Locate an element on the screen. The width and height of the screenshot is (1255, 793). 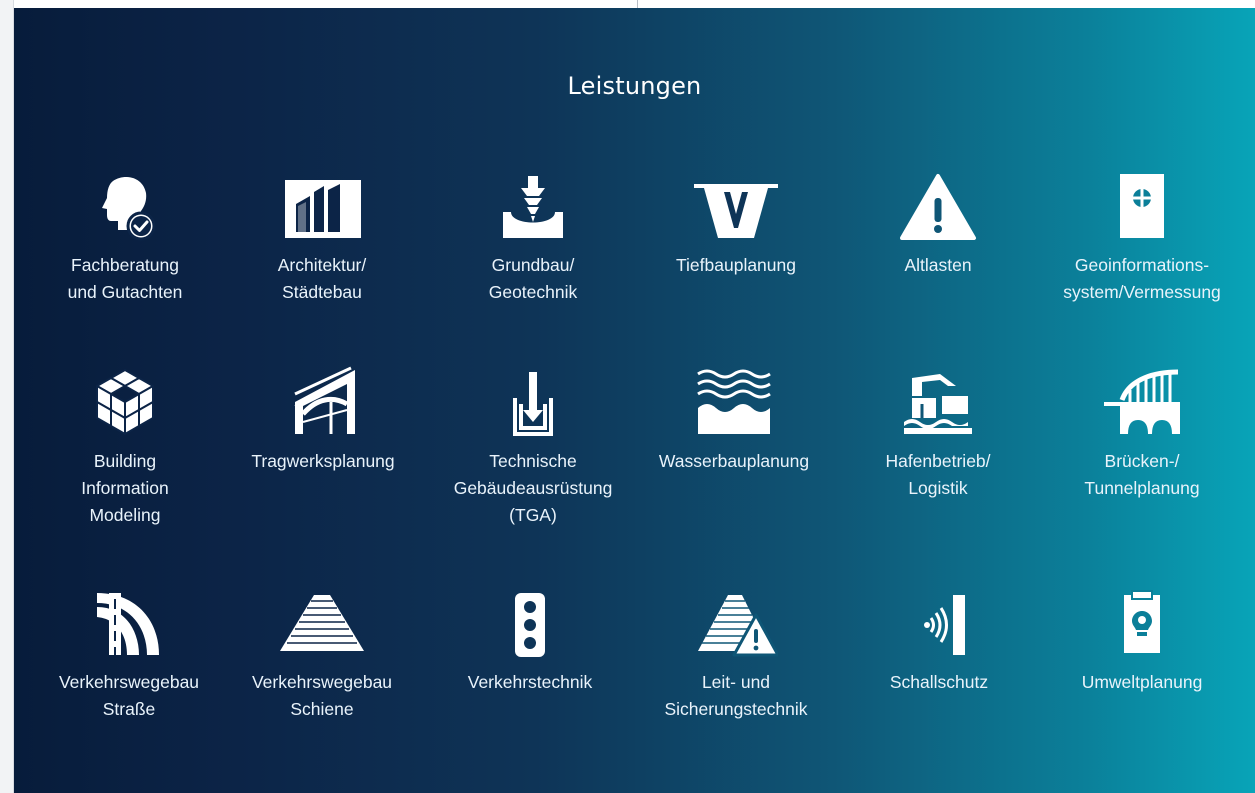
service-label: Verkehrswegebau Schiene is located at coordinates (322, 695).